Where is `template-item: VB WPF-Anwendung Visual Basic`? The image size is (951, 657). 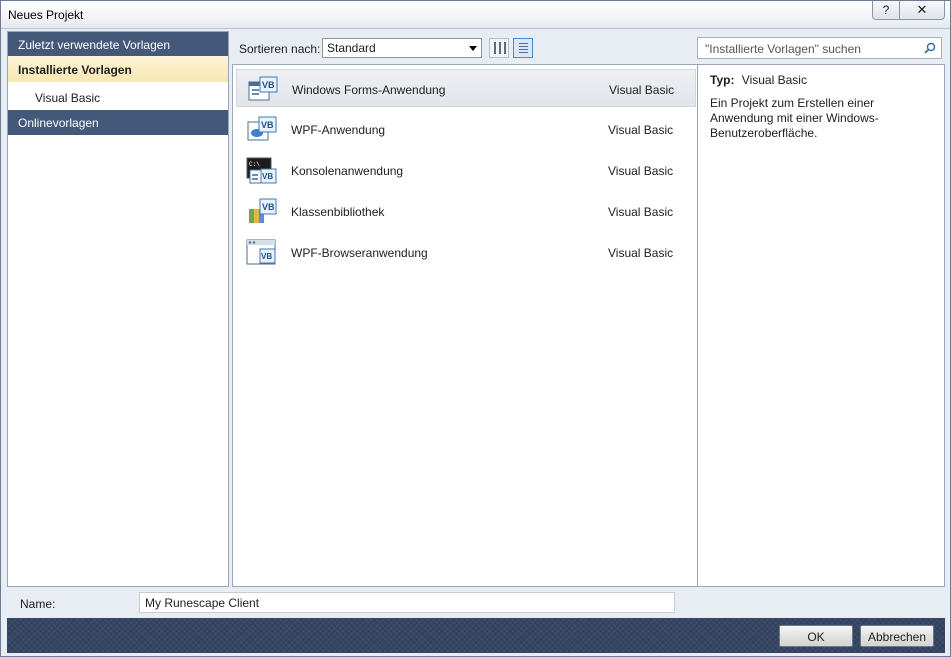 template-item: VB WPF-Anwendung Visual Basic is located at coordinates (466, 129).